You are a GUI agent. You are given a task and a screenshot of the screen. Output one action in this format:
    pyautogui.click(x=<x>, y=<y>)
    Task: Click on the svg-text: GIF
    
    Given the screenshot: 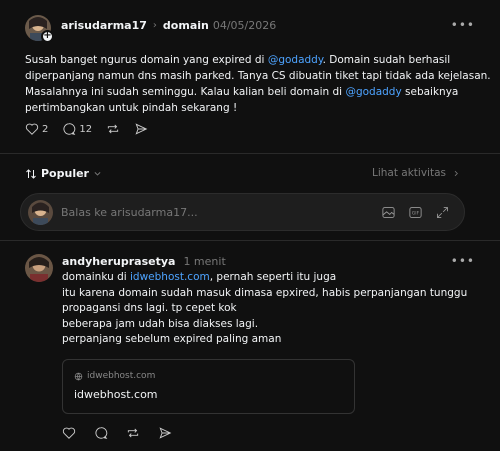 What is the action you would take?
    pyautogui.click(x=416, y=213)
    